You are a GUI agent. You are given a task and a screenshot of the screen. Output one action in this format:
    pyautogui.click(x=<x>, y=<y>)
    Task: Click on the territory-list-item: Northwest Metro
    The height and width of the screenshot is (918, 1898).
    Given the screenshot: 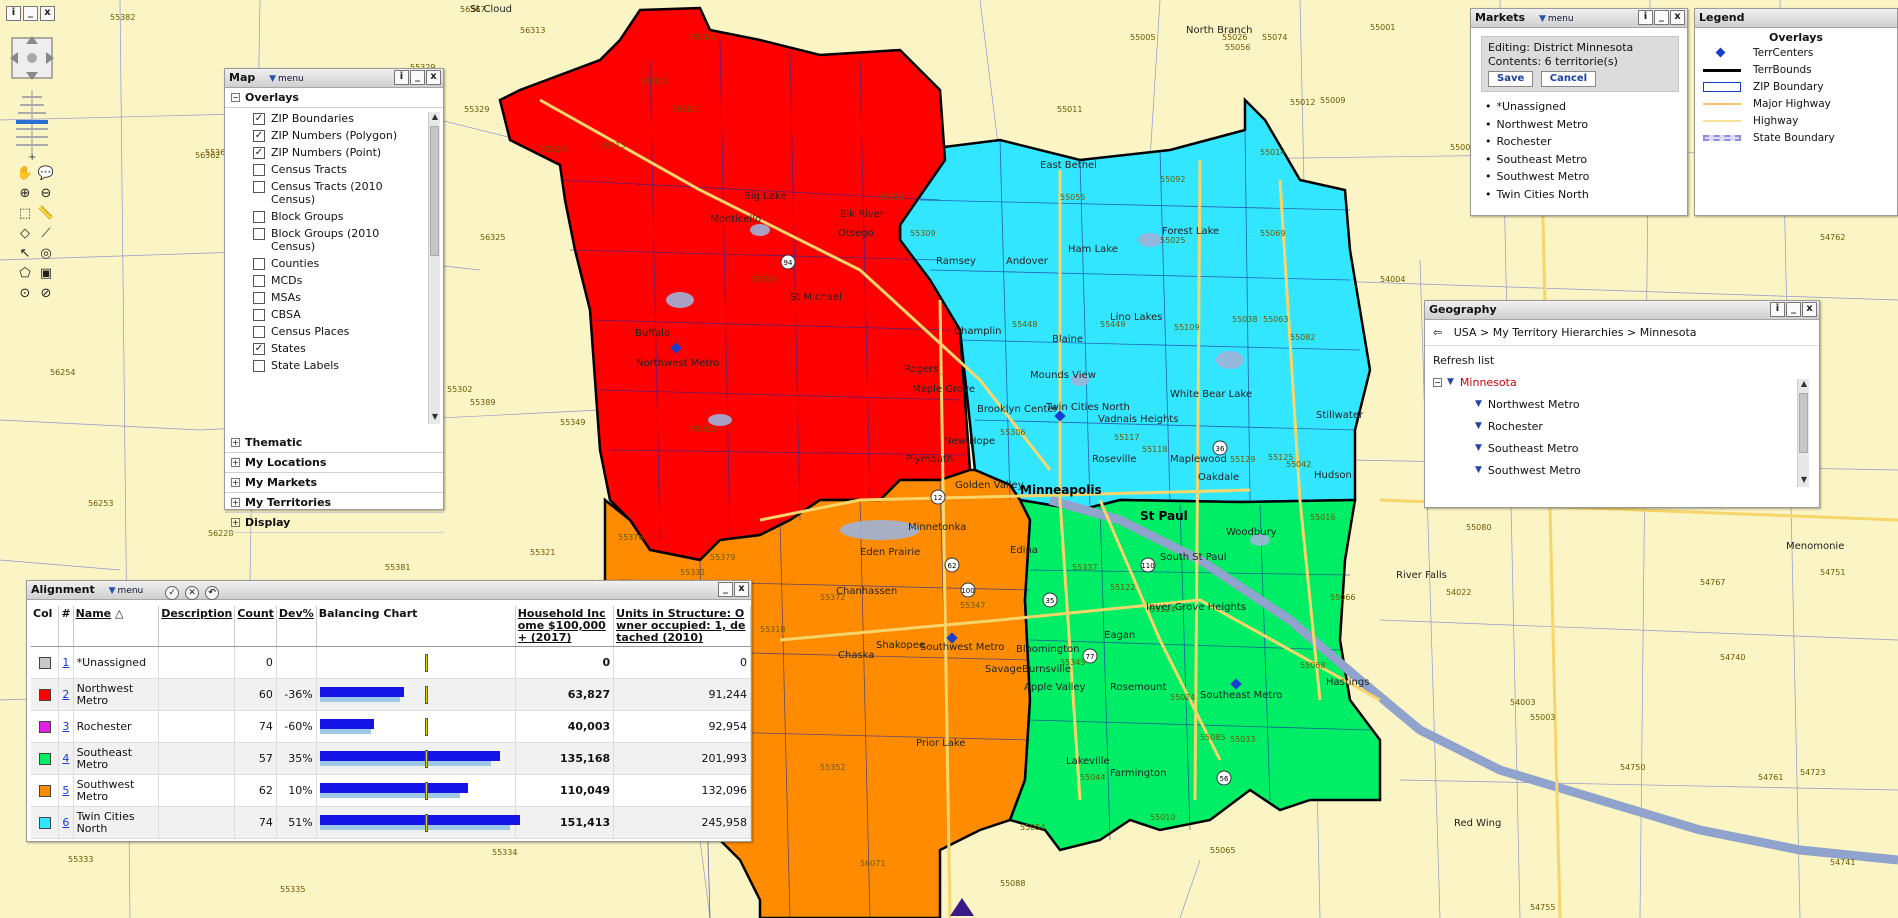 What is the action you would take?
    pyautogui.click(x=1586, y=125)
    